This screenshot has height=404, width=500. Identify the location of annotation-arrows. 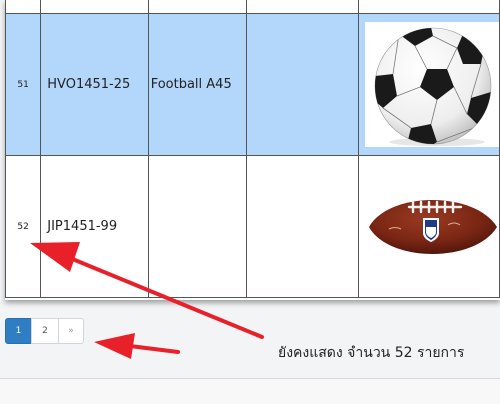
(147, 300).